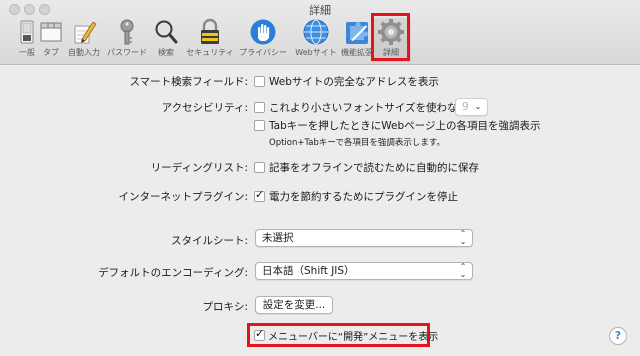  Describe the element at coordinates (353, 337) in the screenshot. I see `show-develop-menu-text: メニューバーに“開発”メニューを表示` at that location.